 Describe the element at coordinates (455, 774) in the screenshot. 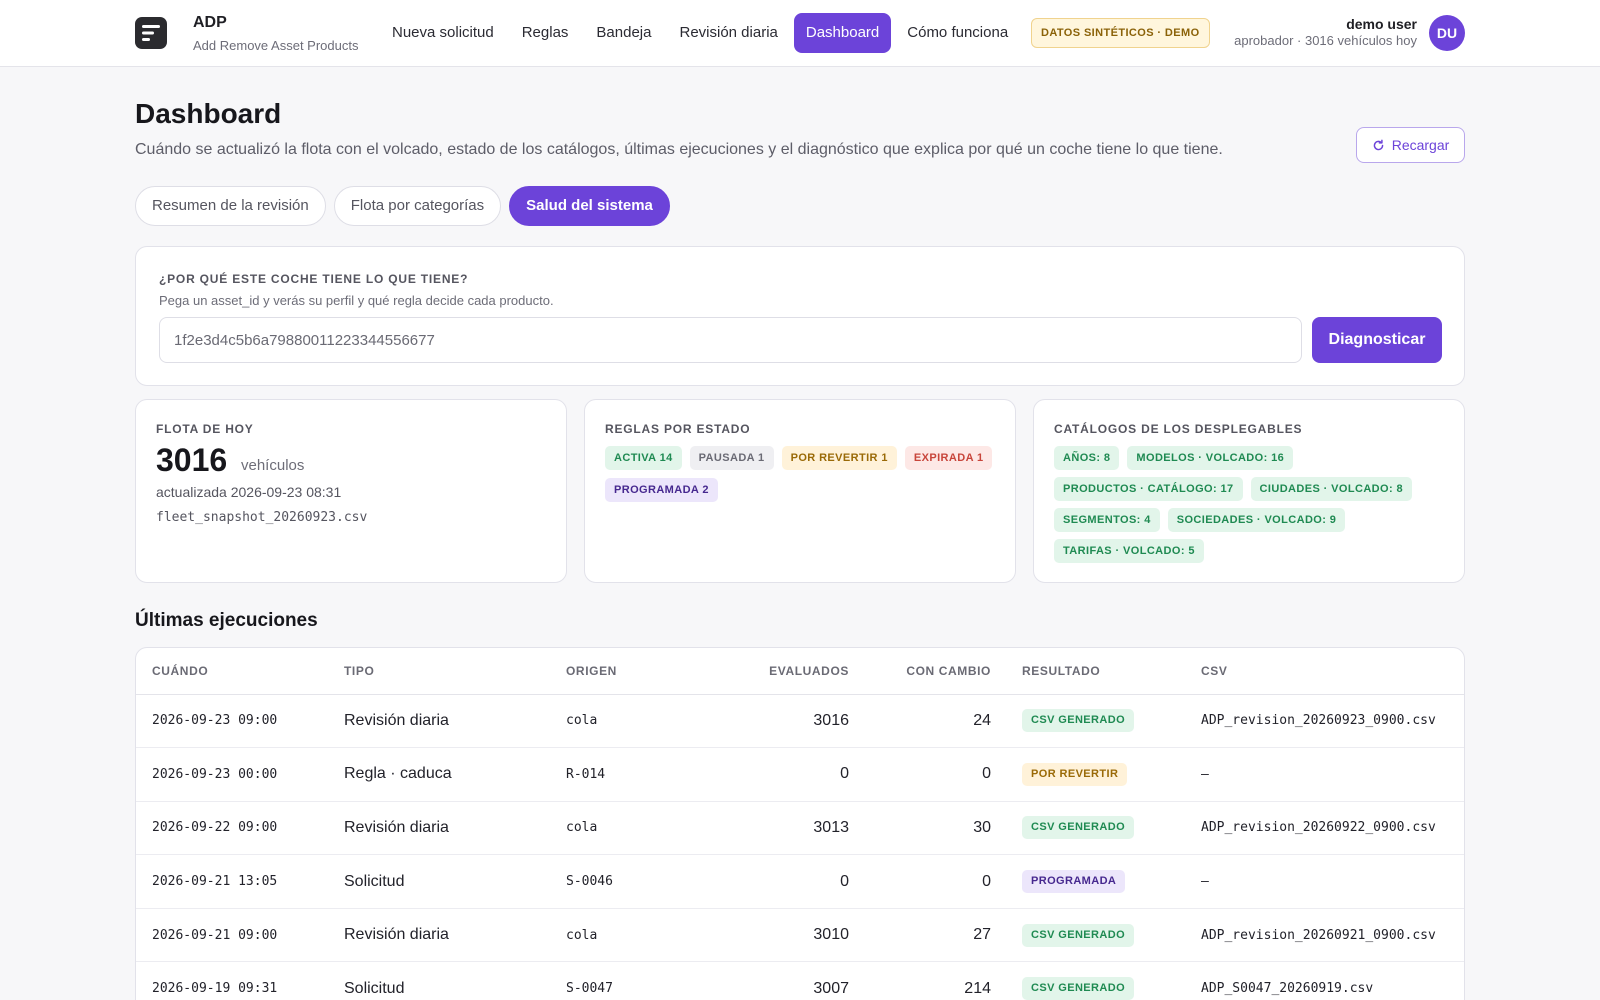

I see `cell-type: Regla · caduca` at that location.